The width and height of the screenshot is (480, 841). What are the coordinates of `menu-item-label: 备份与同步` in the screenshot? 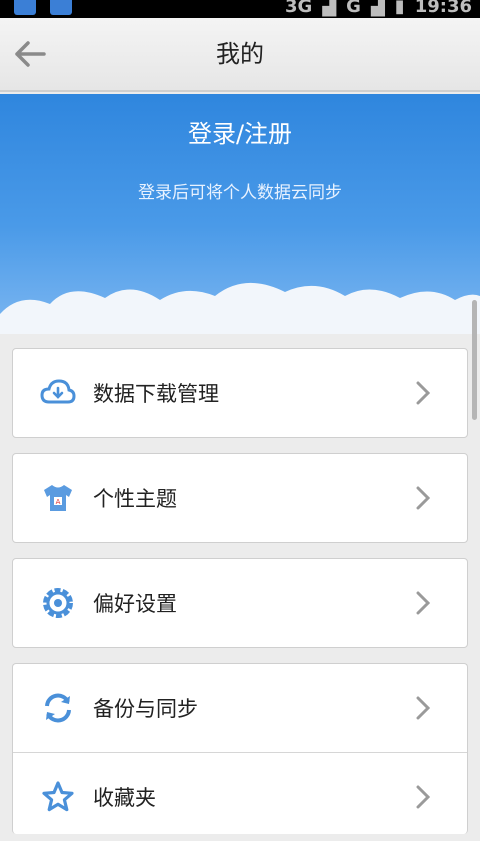 It's located at (145, 709).